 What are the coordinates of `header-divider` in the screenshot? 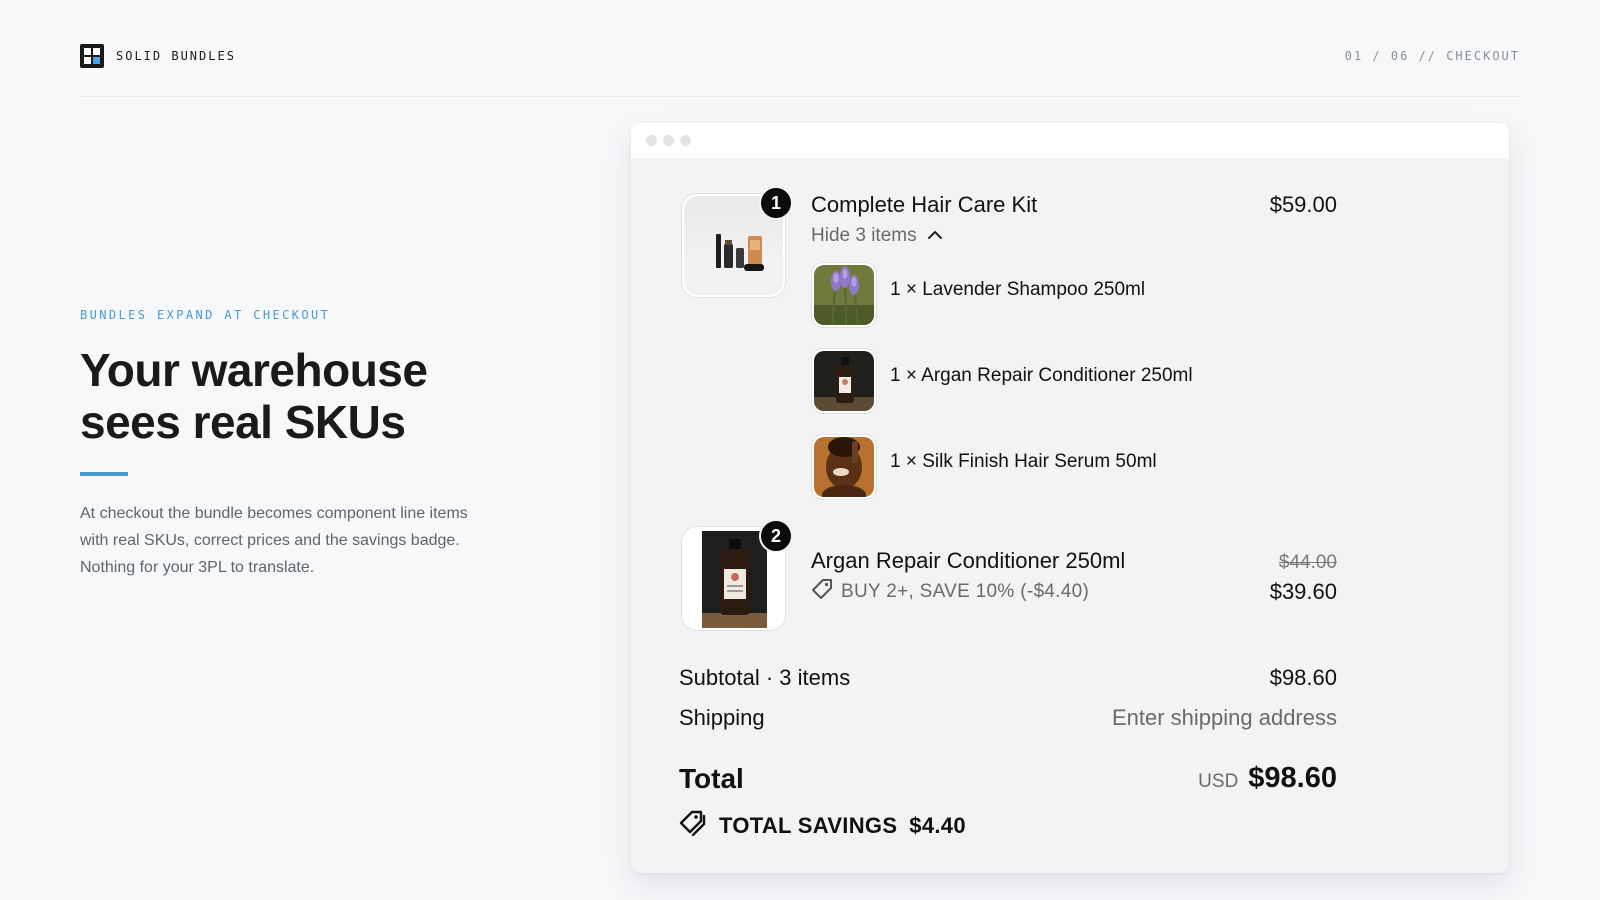 It's located at (800, 96).